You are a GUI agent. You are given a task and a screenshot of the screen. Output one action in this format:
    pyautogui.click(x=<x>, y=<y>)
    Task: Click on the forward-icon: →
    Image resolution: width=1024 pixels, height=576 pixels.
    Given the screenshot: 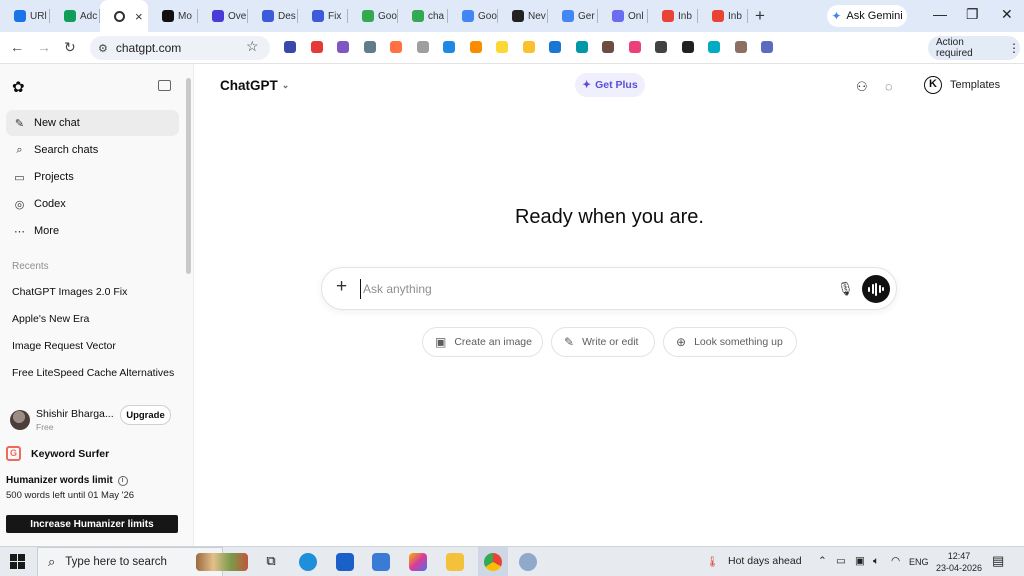 What is the action you would take?
    pyautogui.click(x=44, y=47)
    